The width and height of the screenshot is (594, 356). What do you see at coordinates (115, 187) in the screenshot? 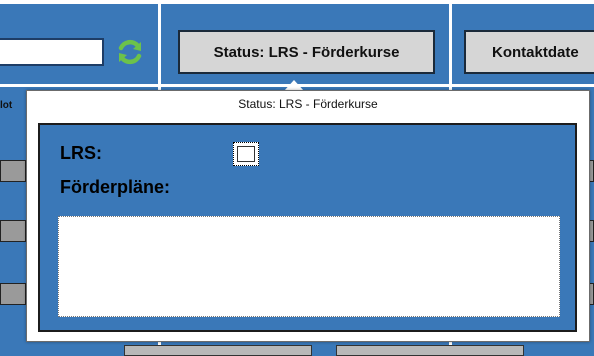
I see `foerderplaene-label: Förderpläne:` at bounding box center [115, 187].